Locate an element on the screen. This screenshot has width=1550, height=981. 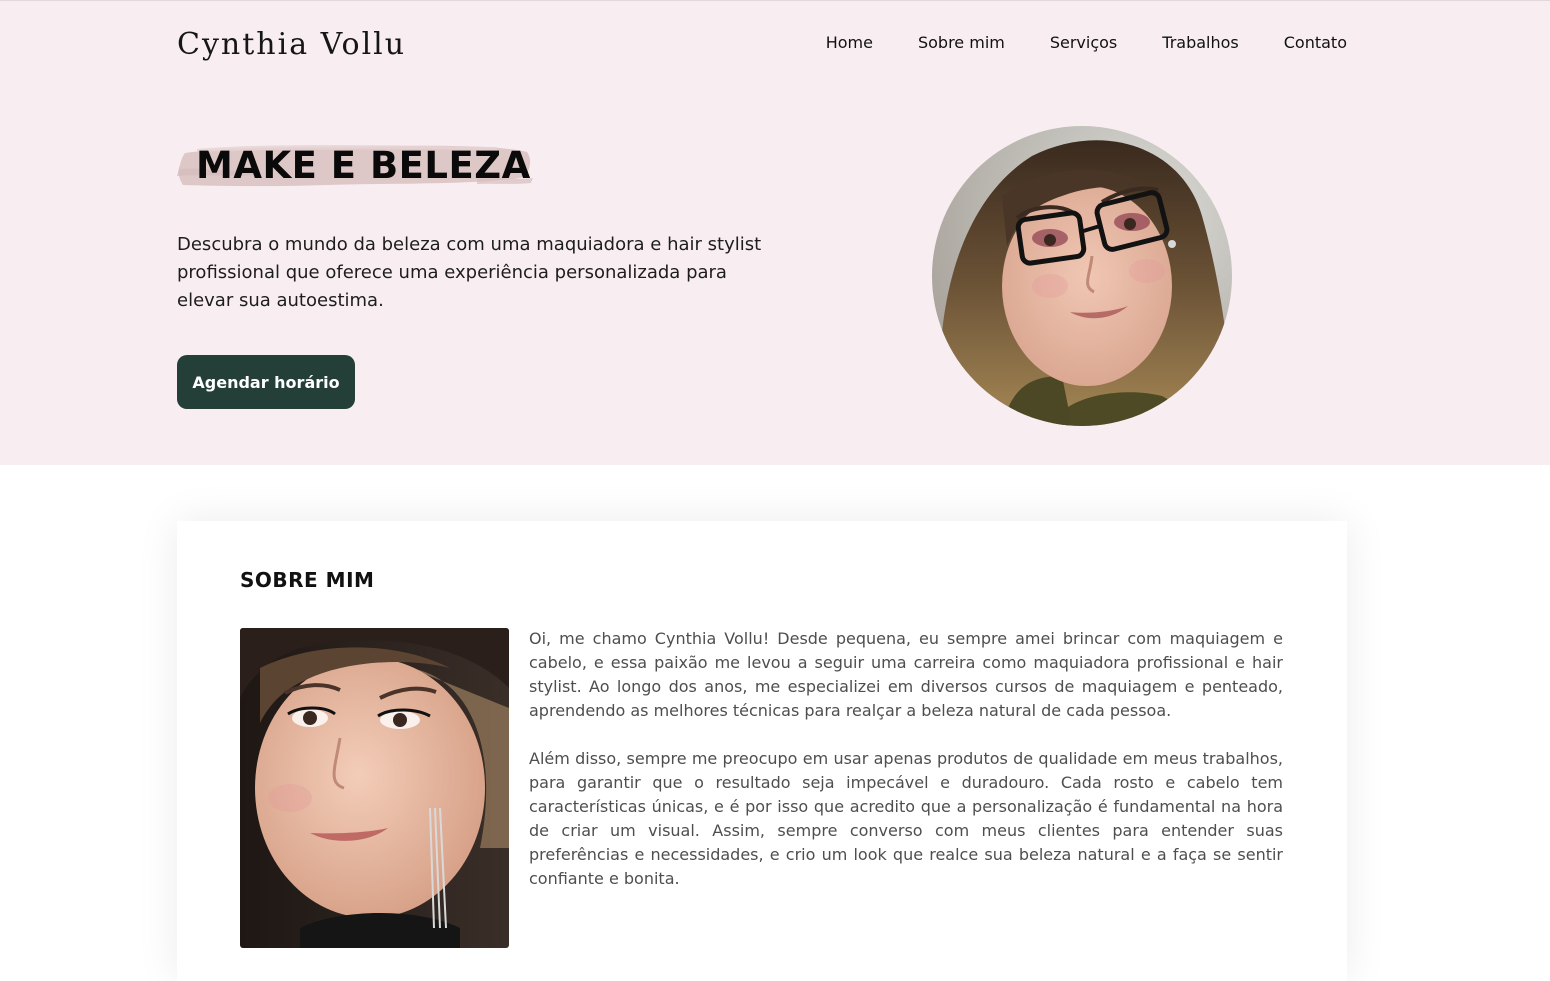
brand-logo: Cynthia Vollu is located at coordinates (291, 44).